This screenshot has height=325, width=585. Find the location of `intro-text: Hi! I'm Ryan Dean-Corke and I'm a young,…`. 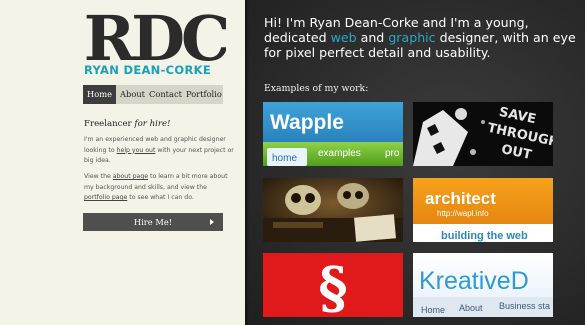

intro-text: Hi! I'm Ryan Dean-Corke and I'm a young,… is located at coordinates (421, 37).